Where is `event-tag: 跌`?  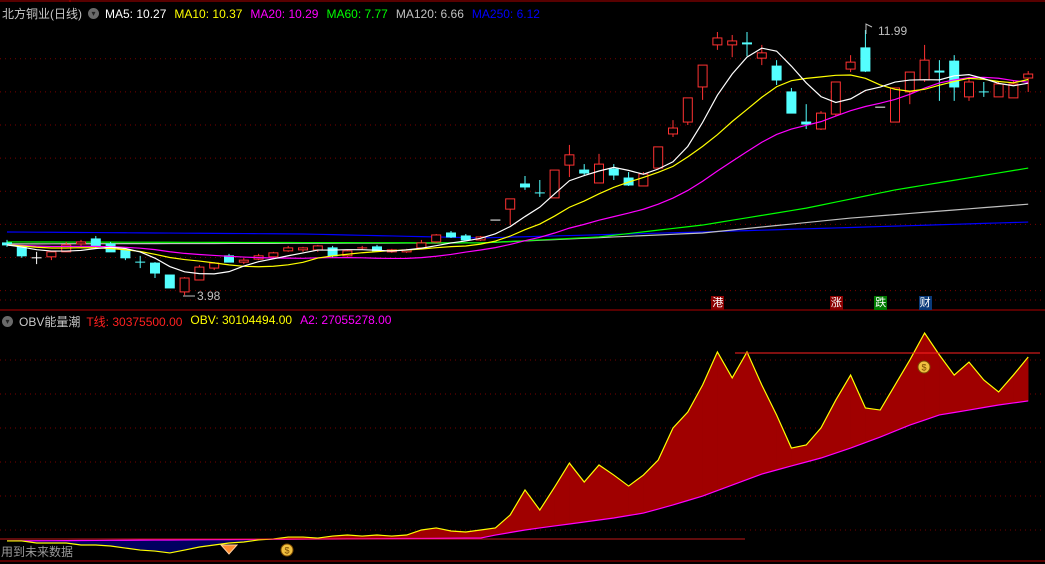
event-tag: 跌 is located at coordinates (881, 303).